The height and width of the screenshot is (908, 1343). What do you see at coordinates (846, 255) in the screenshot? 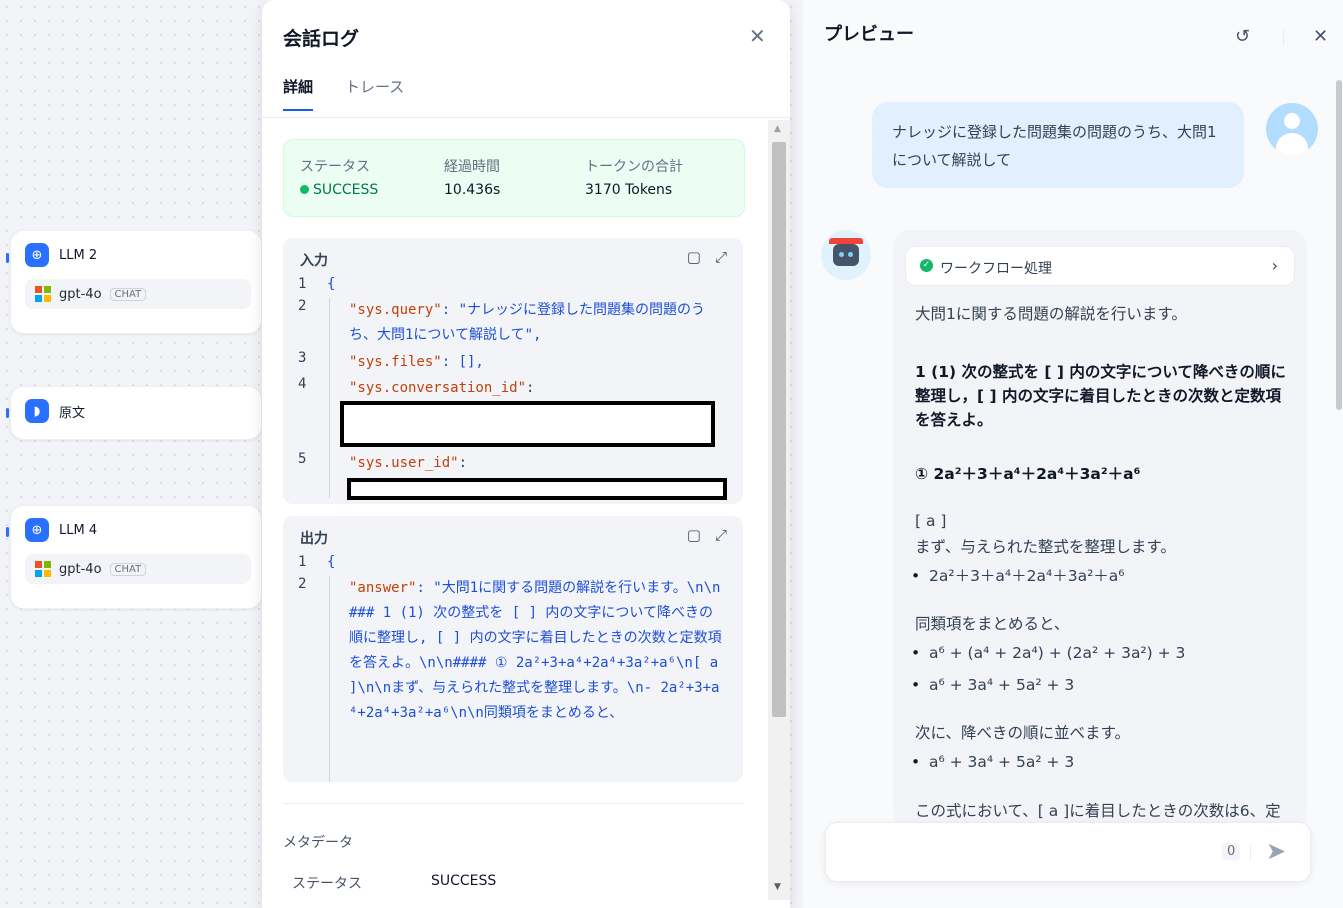
I see `bot-avatar-icon` at bounding box center [846, 255].